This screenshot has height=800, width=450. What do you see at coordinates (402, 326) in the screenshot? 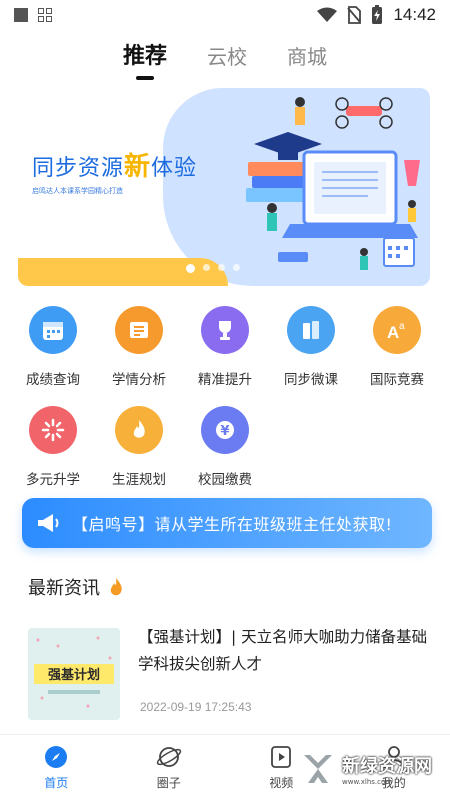
I see `svg-text: a` at bounding box center [402, 326].